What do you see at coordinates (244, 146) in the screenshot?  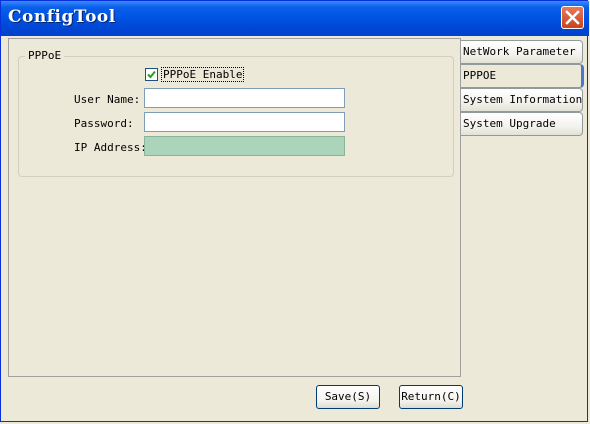 I see `ip-address-field` at bounding box center [244, 146].